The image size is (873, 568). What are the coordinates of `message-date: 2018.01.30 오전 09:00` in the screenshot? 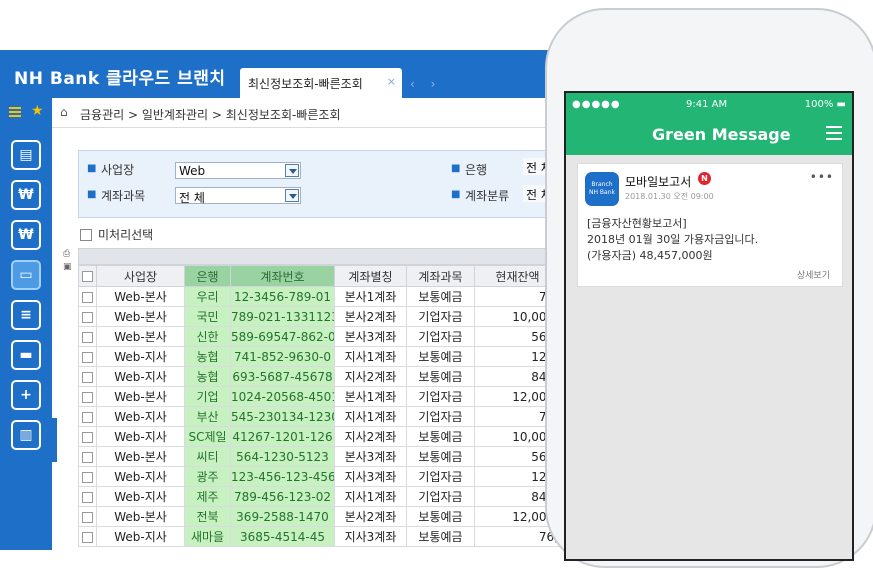 It's located at (669, 196).